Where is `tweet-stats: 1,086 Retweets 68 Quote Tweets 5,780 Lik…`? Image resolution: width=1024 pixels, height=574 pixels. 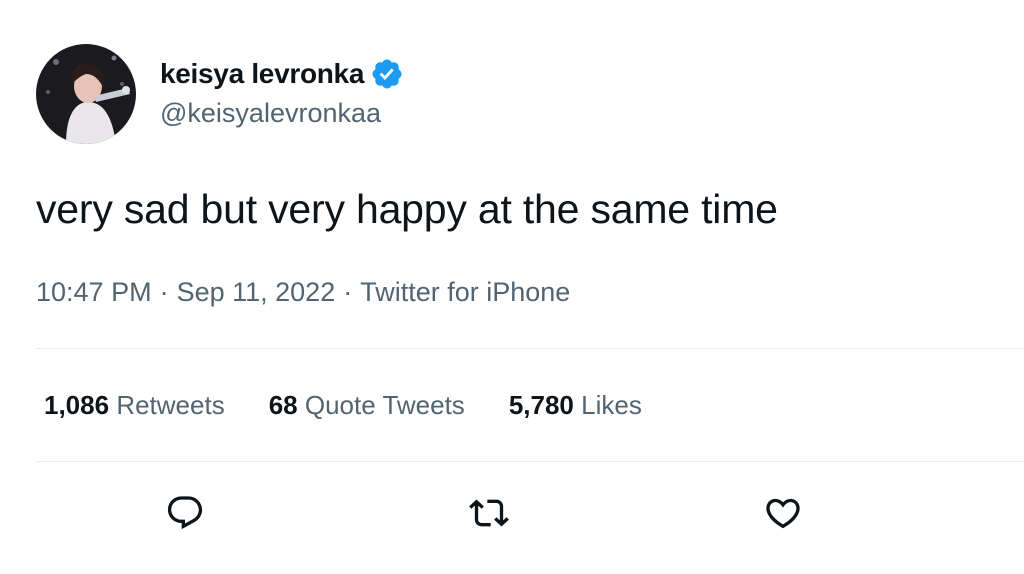
tweet-stats: 1,086 Retweets 68 Quote Tweets 5,780 Lik… is located at coordinates (365, 405).